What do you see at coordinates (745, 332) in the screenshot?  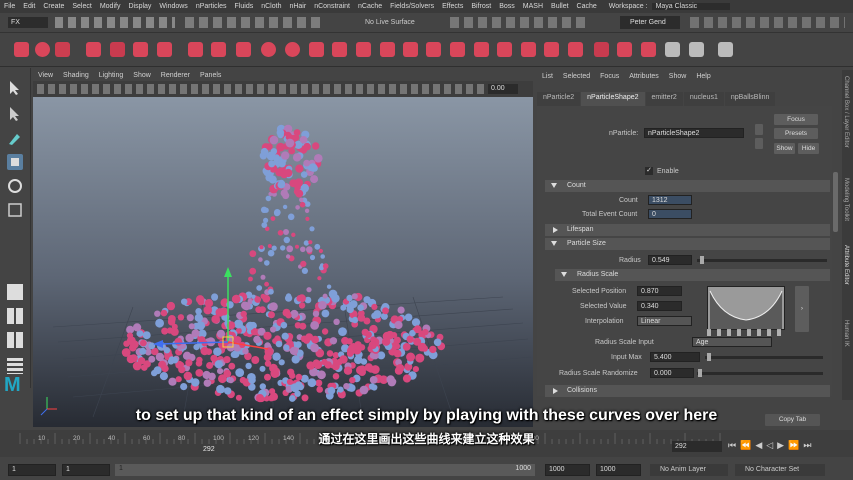 I see `ramp-markers` at bounding box center [745, 332].